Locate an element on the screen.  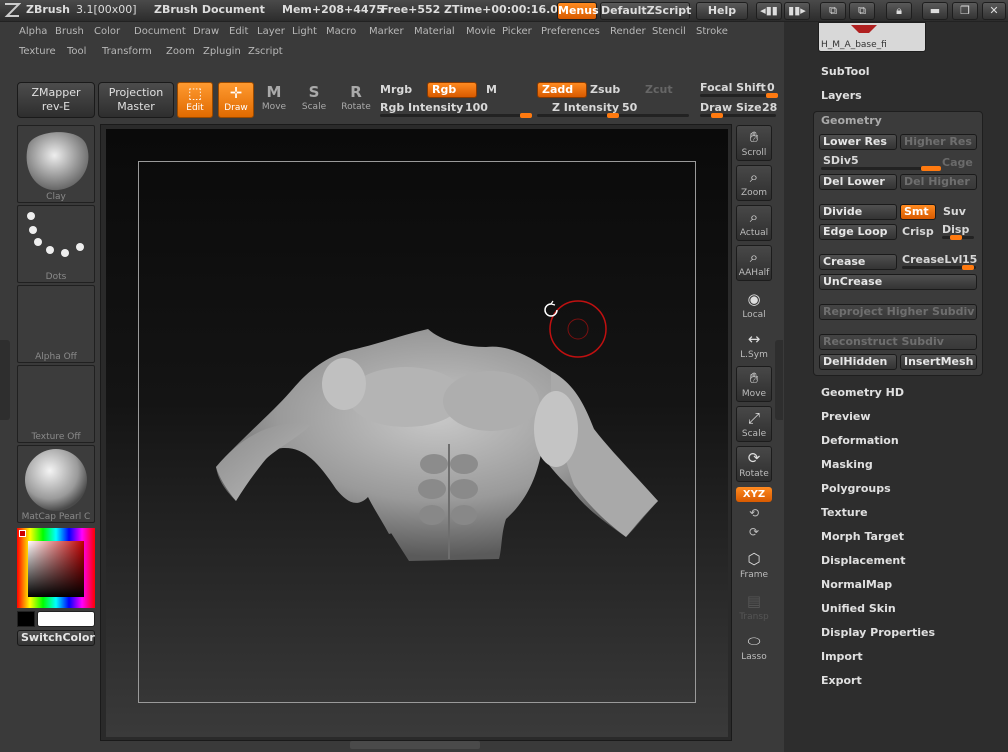
scale-view-button: ⤢ Scale is located at coordinates (754, 424).